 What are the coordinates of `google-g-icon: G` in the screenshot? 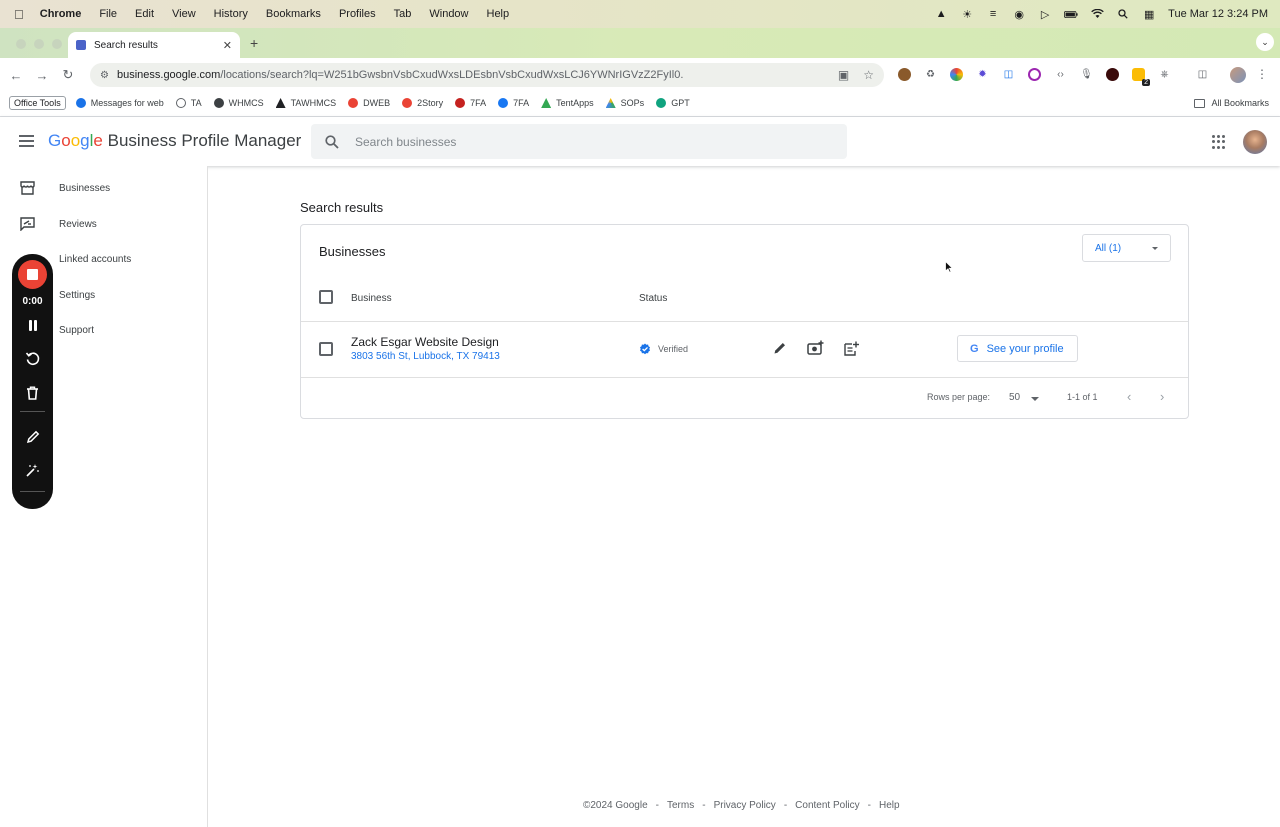 It's located at (974, 348).